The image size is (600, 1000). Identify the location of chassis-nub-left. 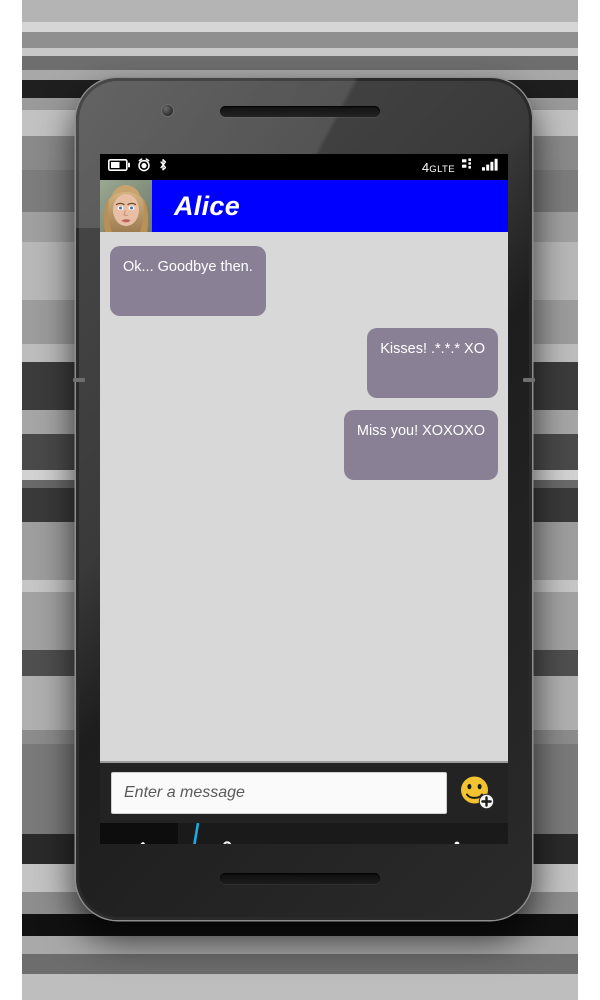
(79, 380).